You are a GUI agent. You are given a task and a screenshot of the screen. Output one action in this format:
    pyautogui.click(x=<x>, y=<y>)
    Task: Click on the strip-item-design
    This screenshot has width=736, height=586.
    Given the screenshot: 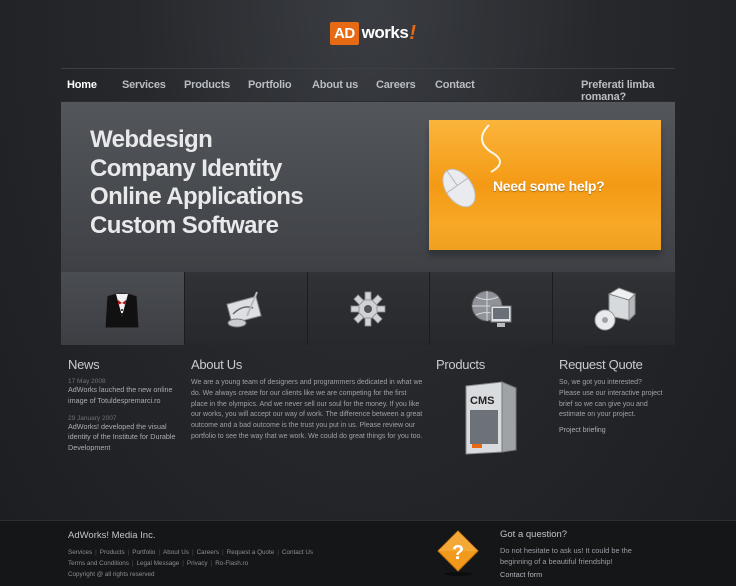 What is the action you would take?
    pyautogui.click(x=245, y=308)
    